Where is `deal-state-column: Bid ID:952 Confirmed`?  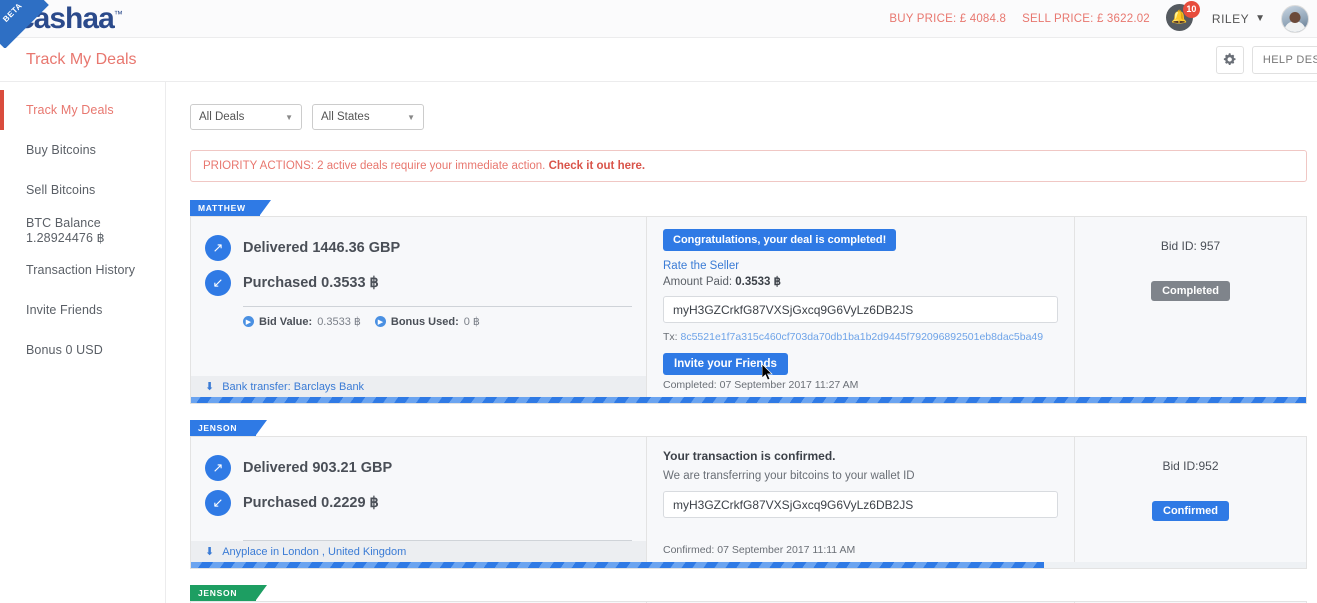 deal-state-column: Bid ID:952 Confirmed is located at coordinates (1190, 502).